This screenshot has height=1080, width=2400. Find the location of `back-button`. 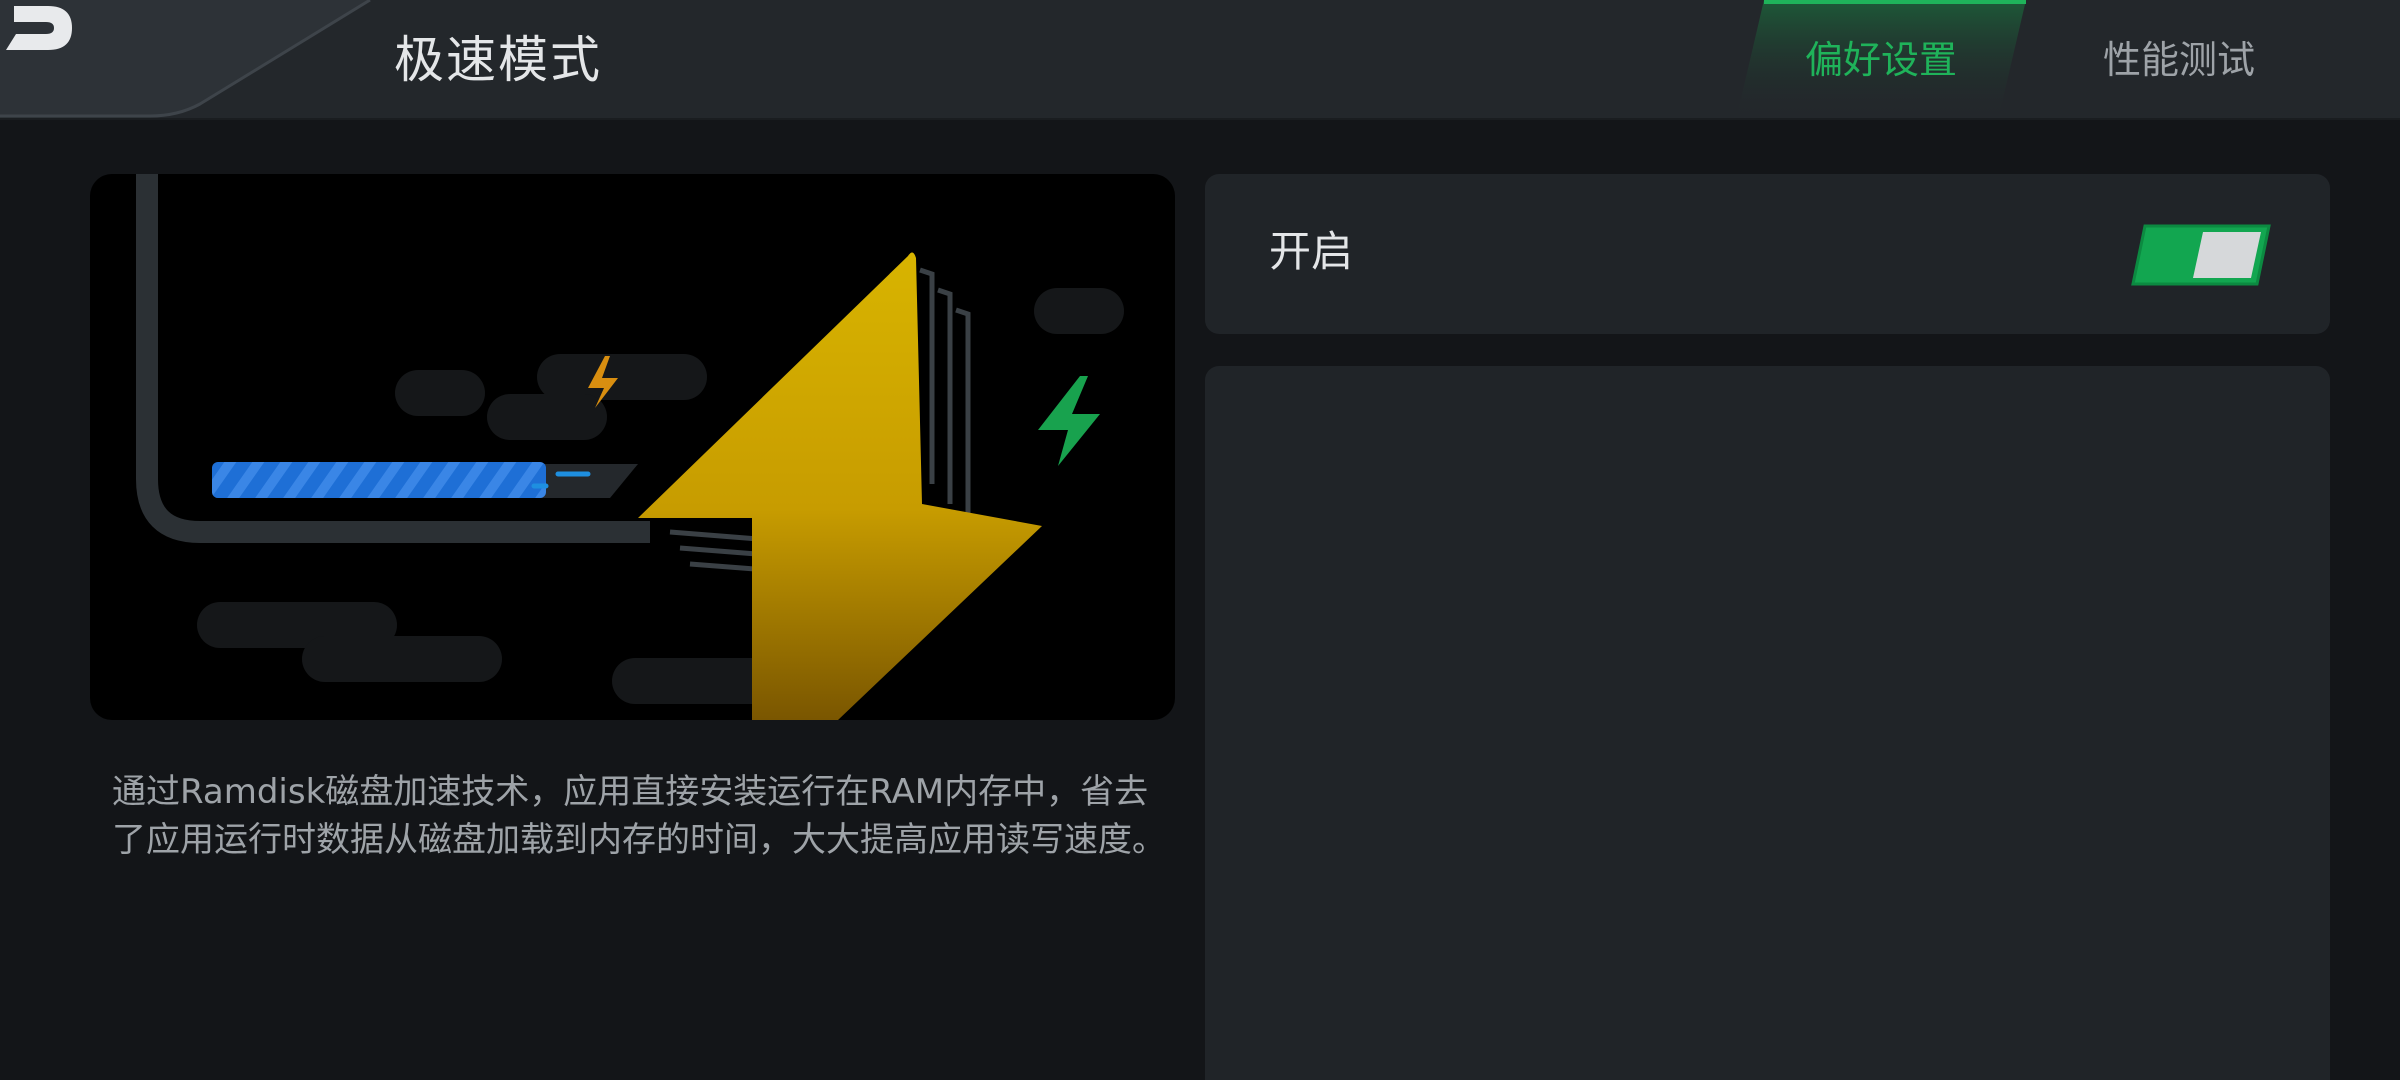

back-button is located at coordinates (190, 60).